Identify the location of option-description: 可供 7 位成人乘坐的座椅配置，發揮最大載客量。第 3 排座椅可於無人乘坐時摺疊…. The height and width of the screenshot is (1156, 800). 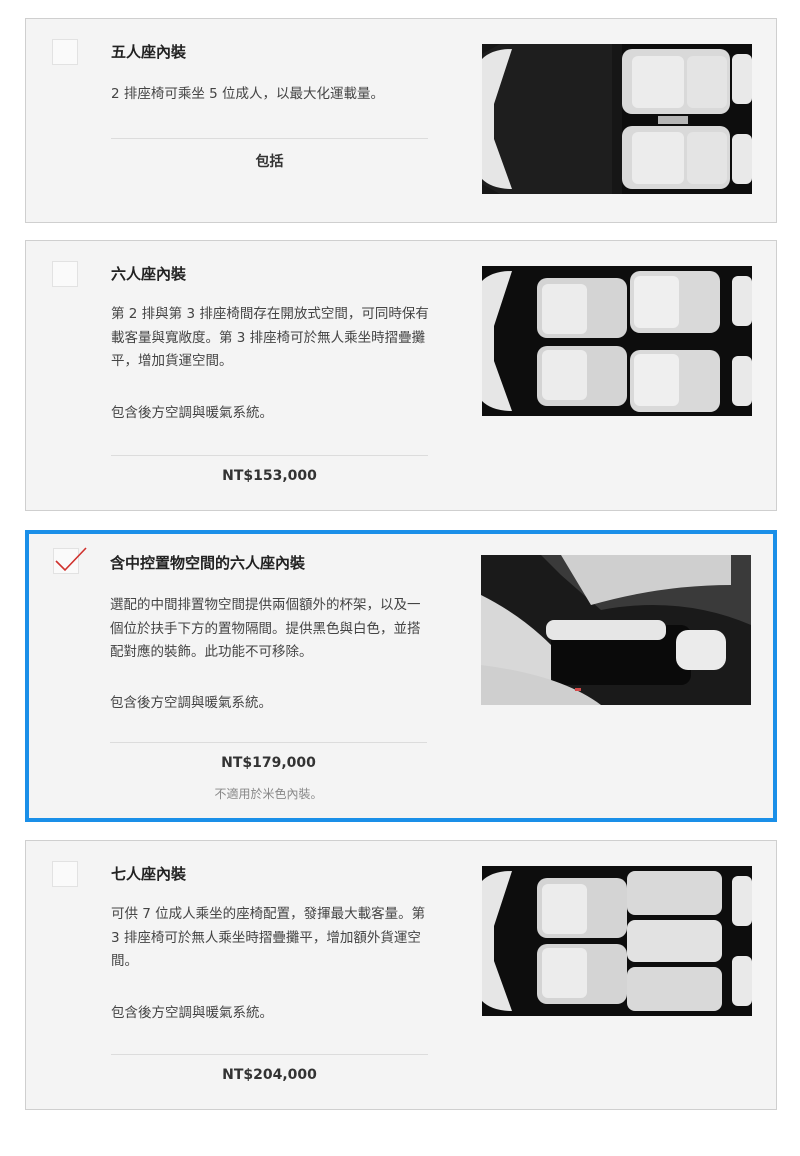
(268, 937).